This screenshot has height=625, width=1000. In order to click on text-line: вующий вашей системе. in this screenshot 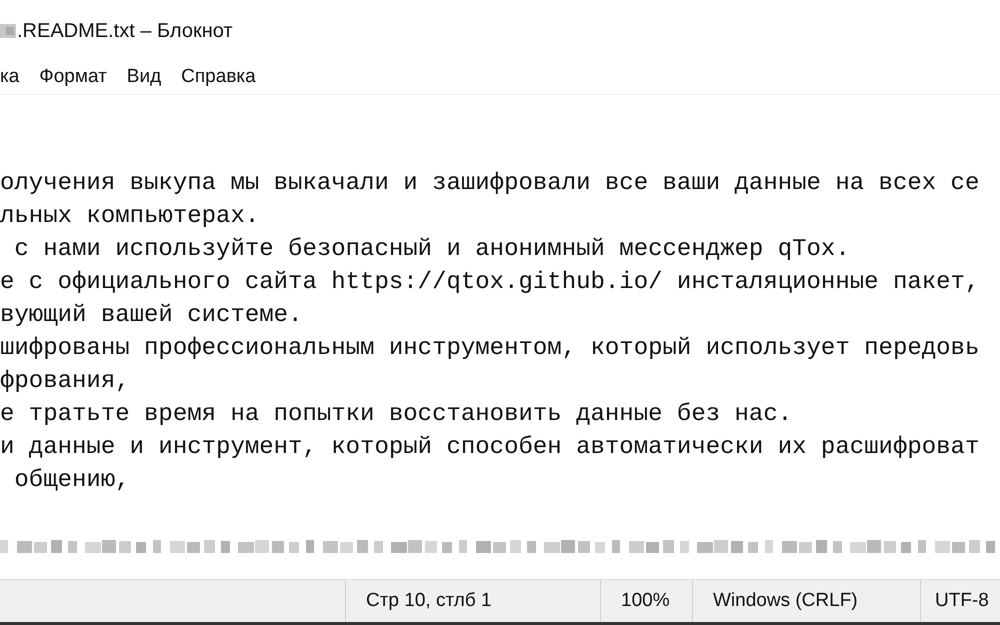, I will do `click(151, 315)`.